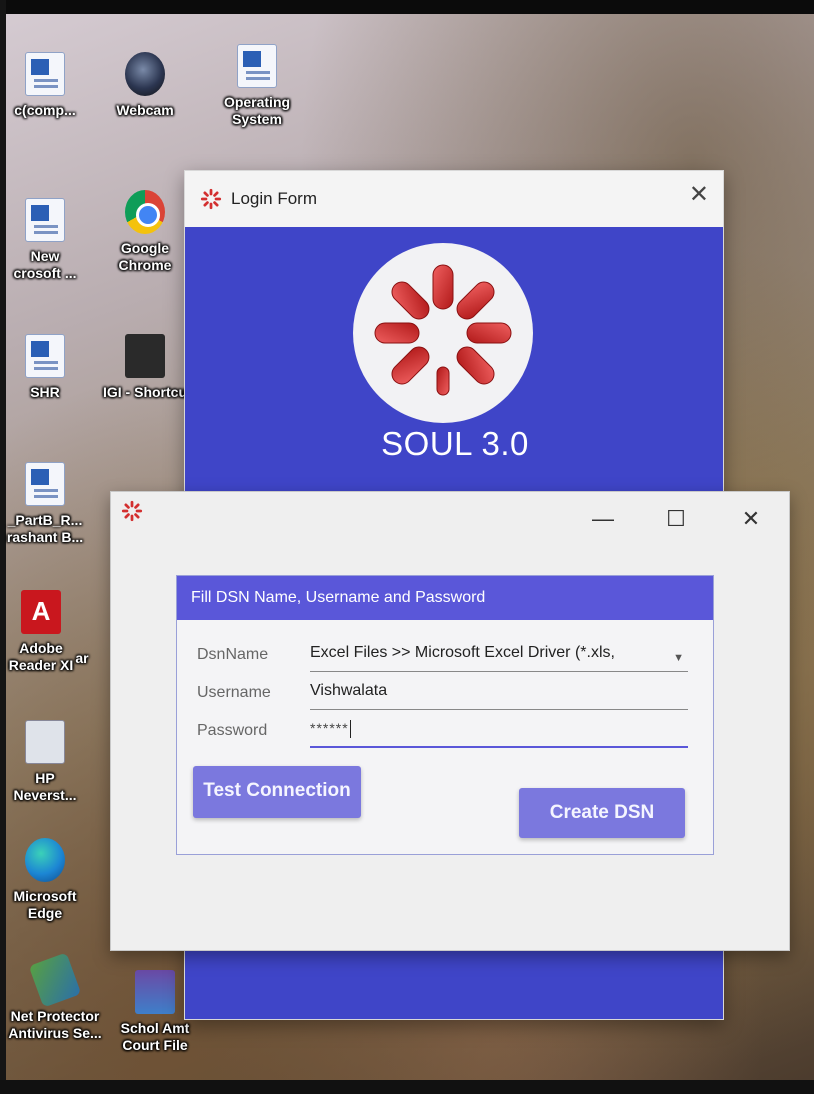 Image resolution: width=814 pixels, height=1094 pixels. What do you see at coordinates (232, 730) in the screenshot?
I see `password-label: Password` at bounding box center [232, 730].